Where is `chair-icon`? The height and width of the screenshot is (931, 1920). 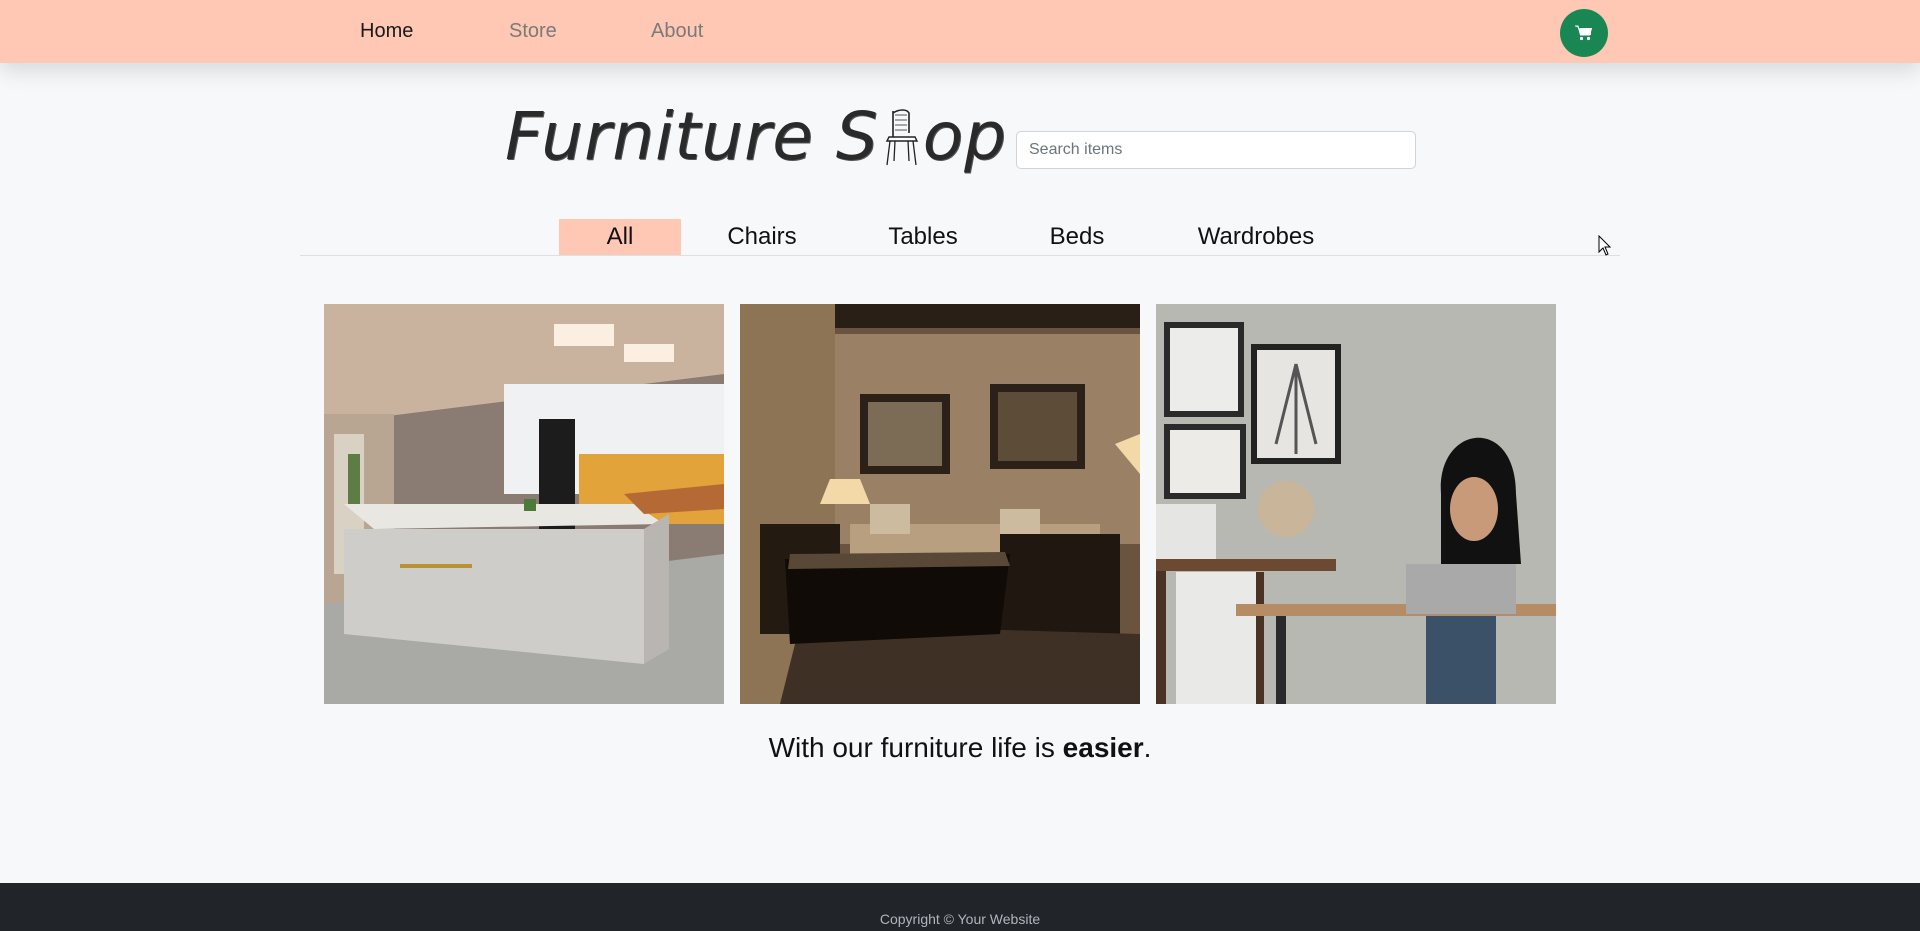 chair-icon is located at coordinates (901, 137).